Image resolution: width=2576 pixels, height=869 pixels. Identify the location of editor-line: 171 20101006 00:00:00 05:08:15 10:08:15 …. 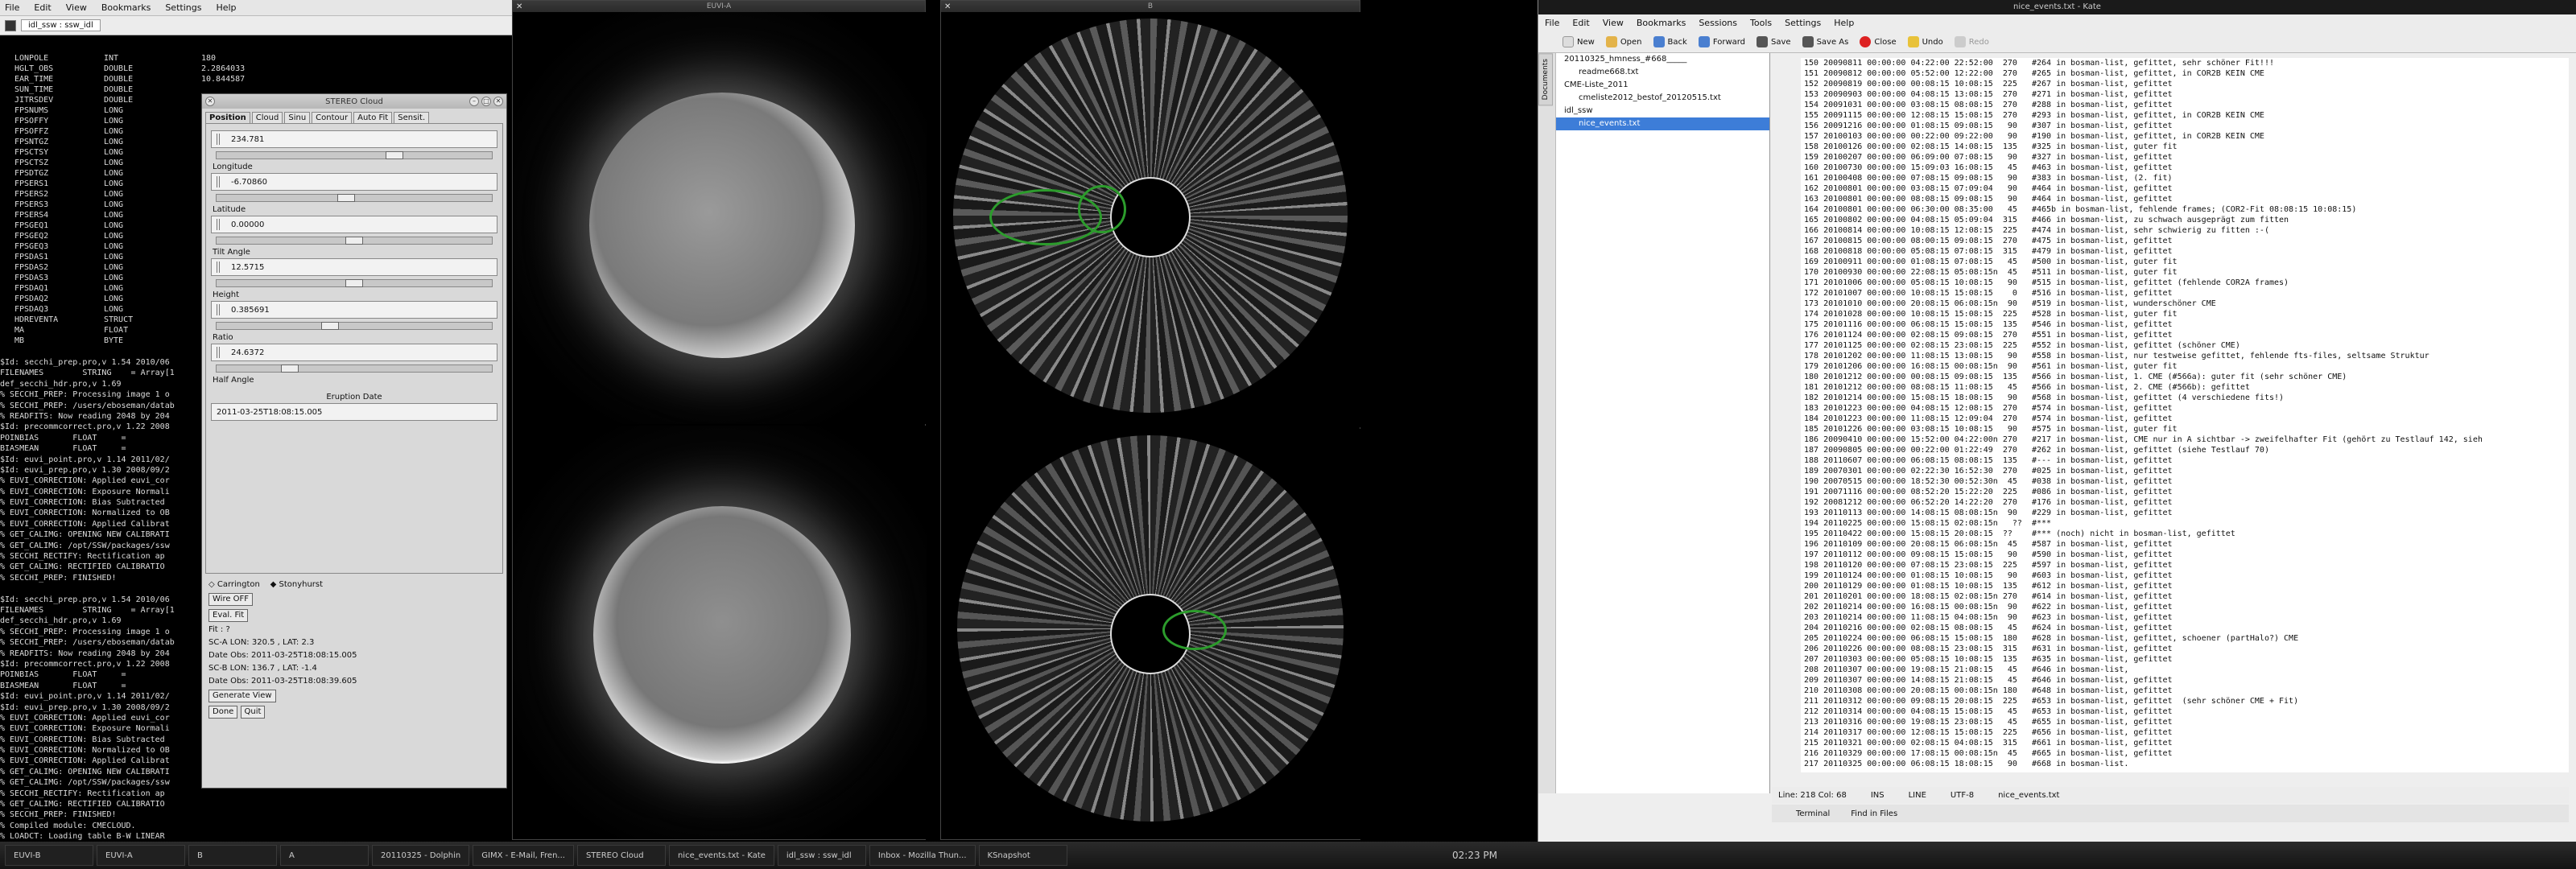
(2186, 283).